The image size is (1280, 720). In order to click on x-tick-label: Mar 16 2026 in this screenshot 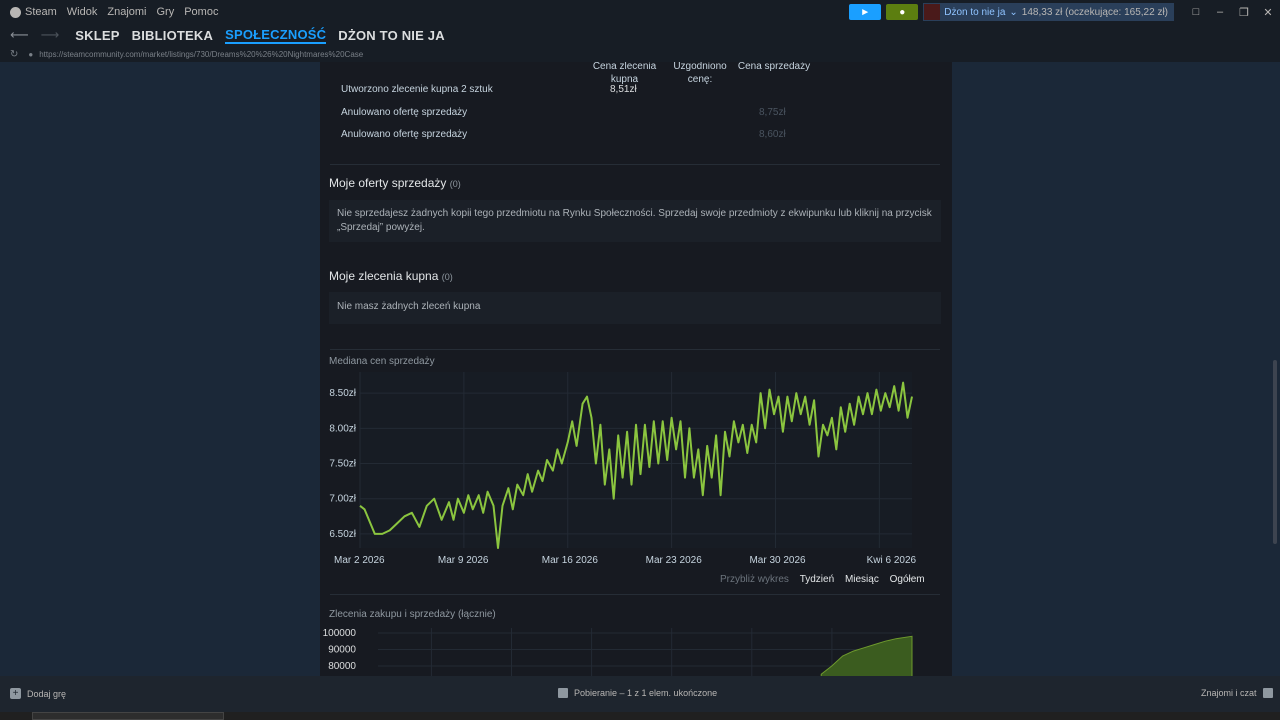, I will do `click(570, 560)`.